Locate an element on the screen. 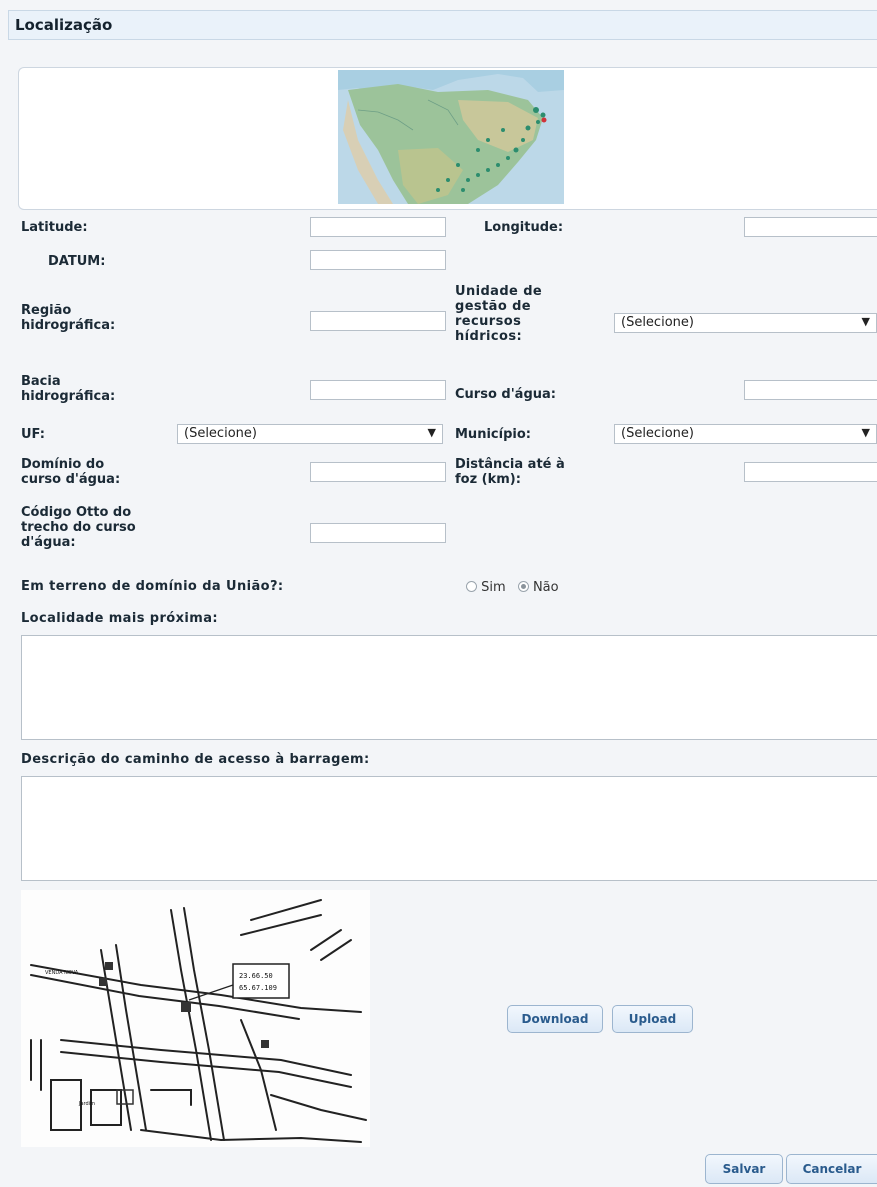  download-button: Download is located at coordinates (555, 1019).